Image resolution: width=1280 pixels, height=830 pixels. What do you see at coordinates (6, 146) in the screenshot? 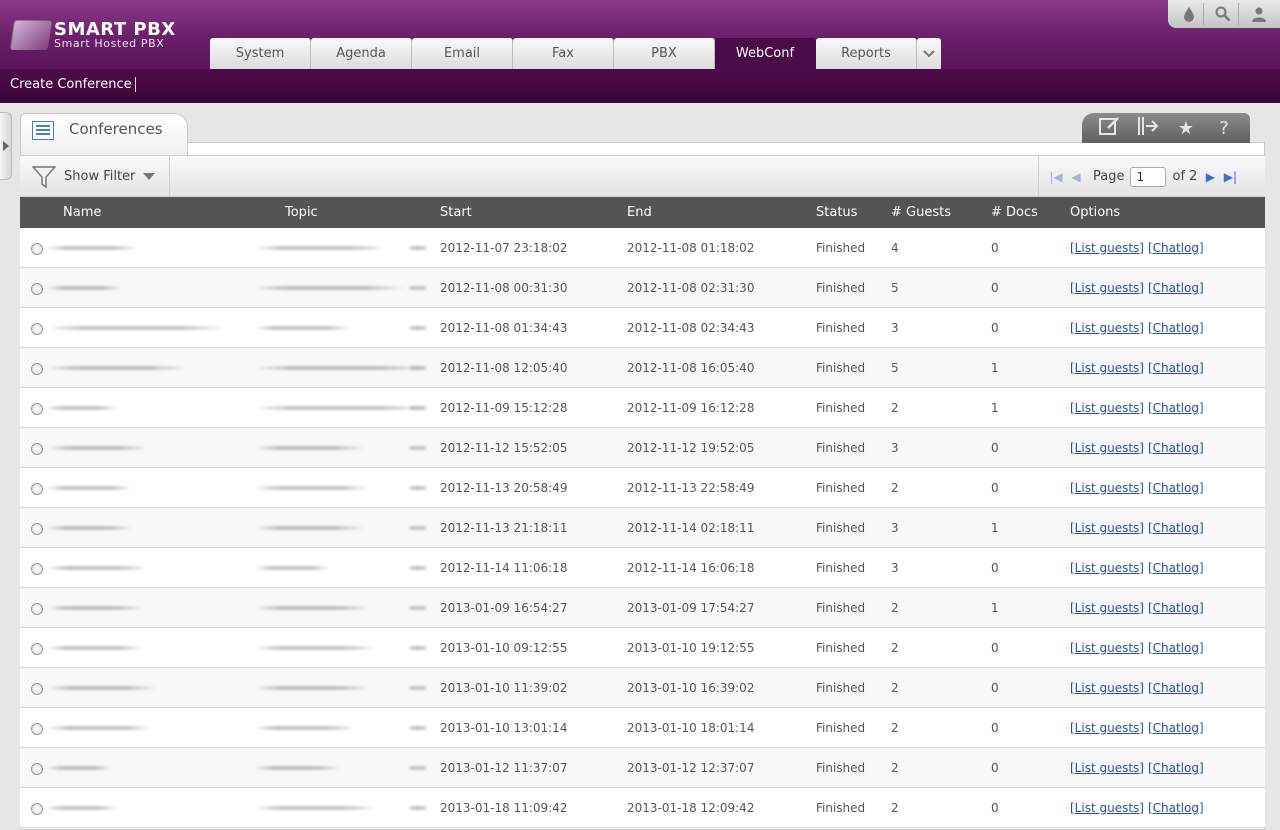
I see `sidebar-toggle` at bounding box center [6, 146].